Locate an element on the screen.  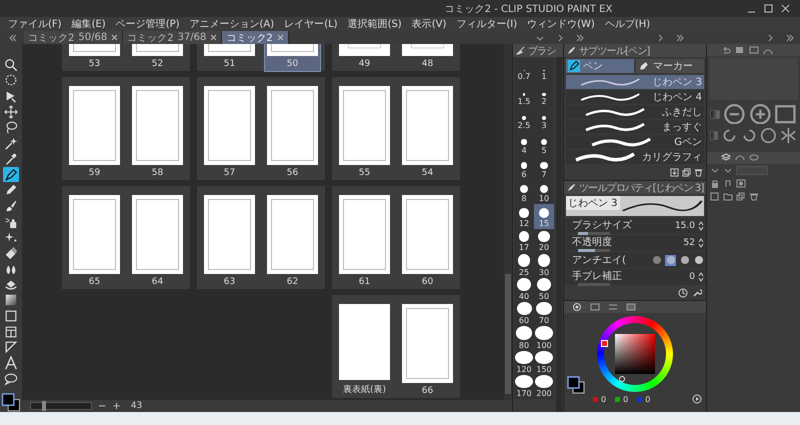
menu-item: レイヤー(L) is located at coordinates (311, 24).